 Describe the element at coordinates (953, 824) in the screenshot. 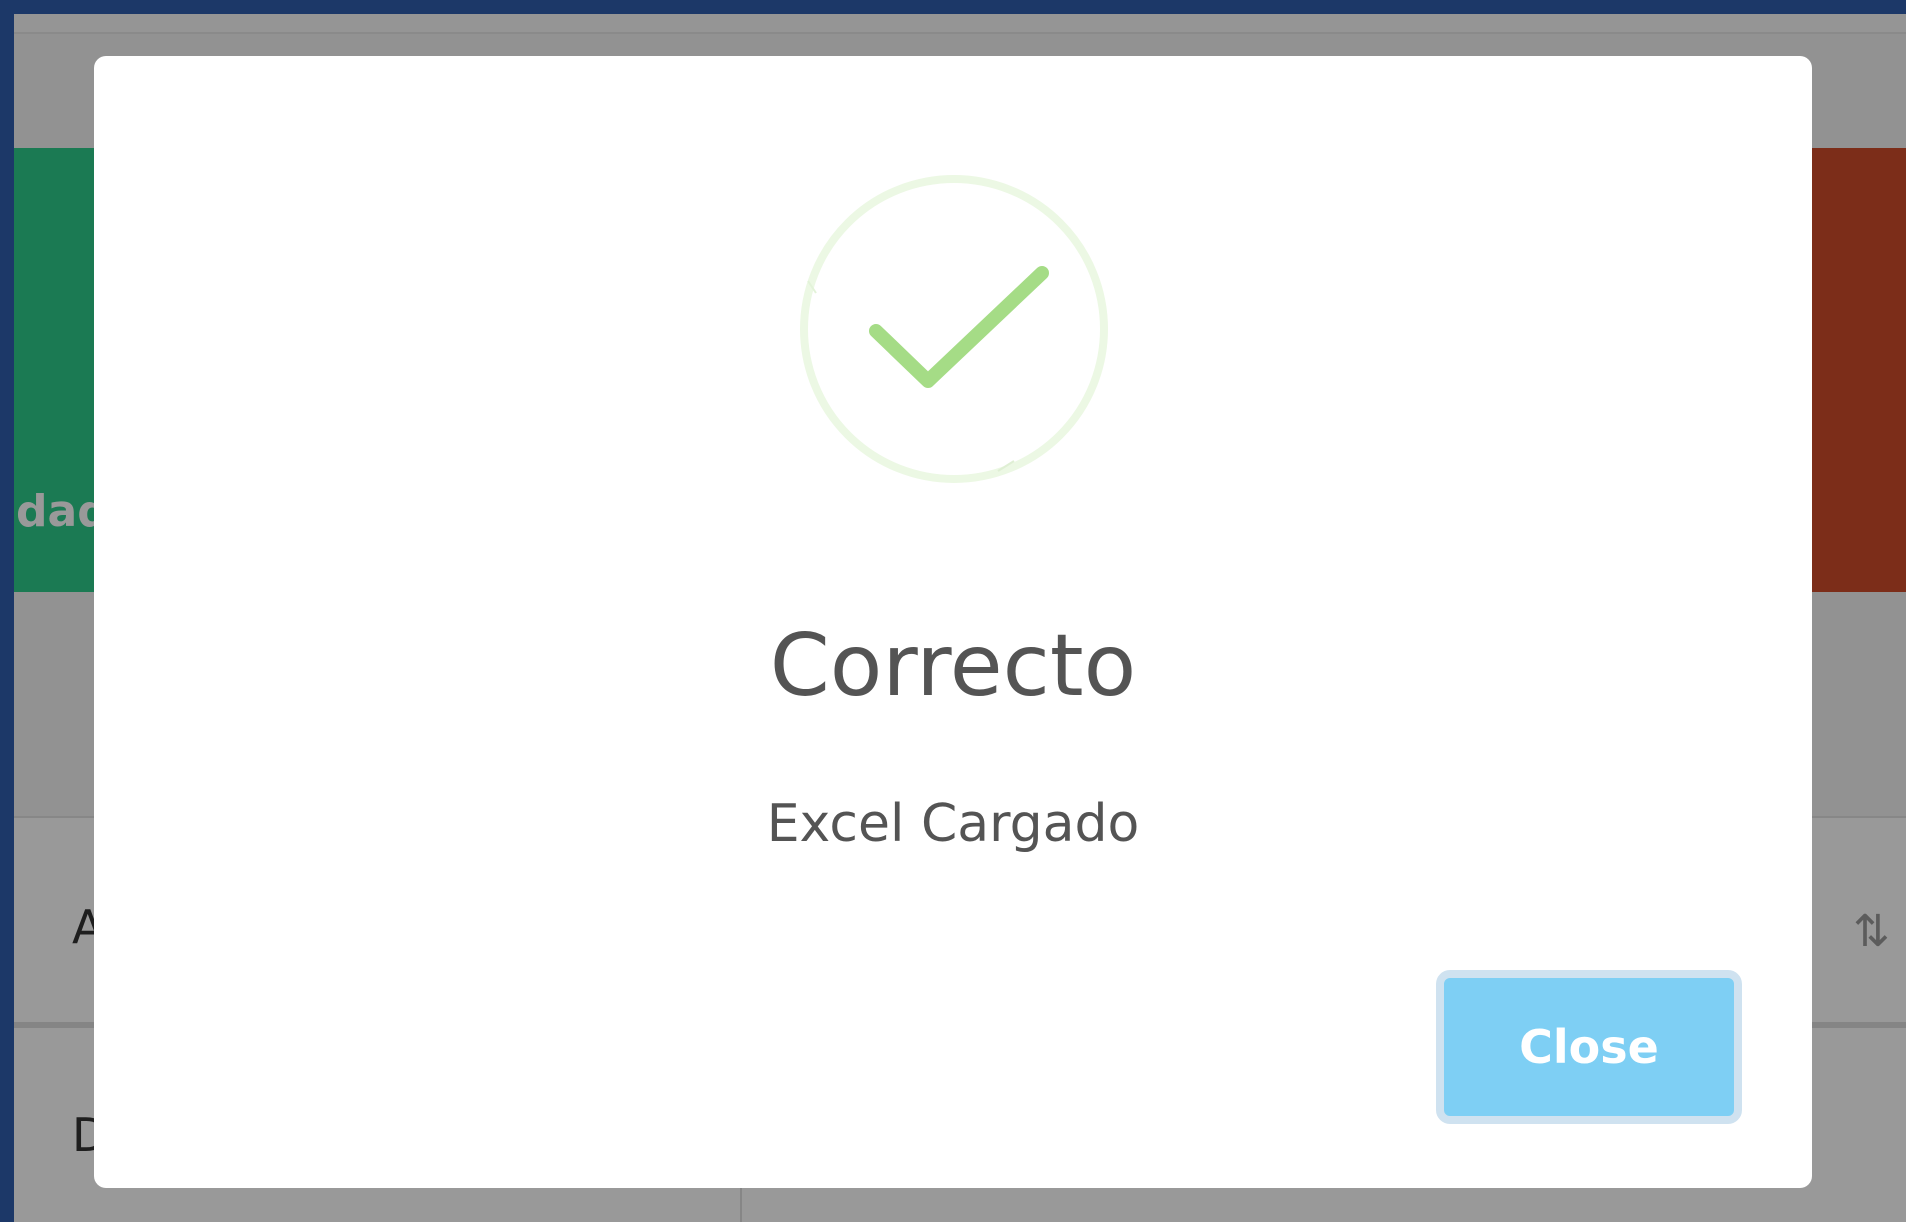

I see `dialog-message: Excel Cargado` at that location.